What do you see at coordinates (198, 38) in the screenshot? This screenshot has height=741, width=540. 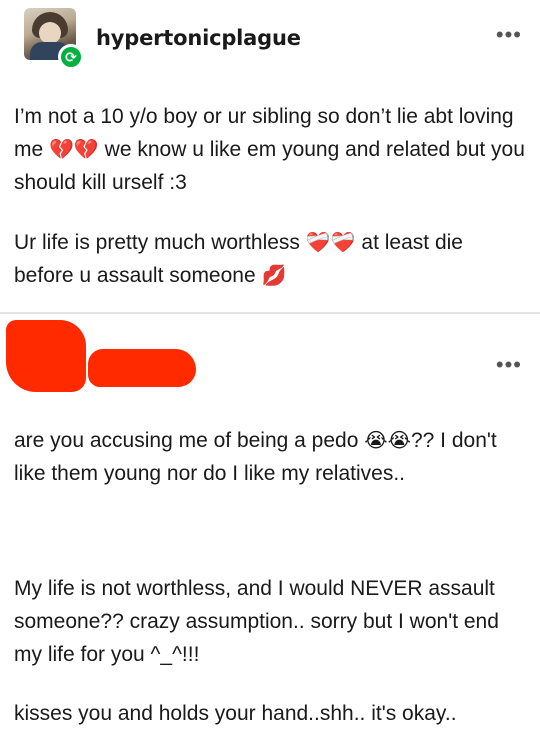 I see `username: hypertonicplague` at bounding box center [198, 38].